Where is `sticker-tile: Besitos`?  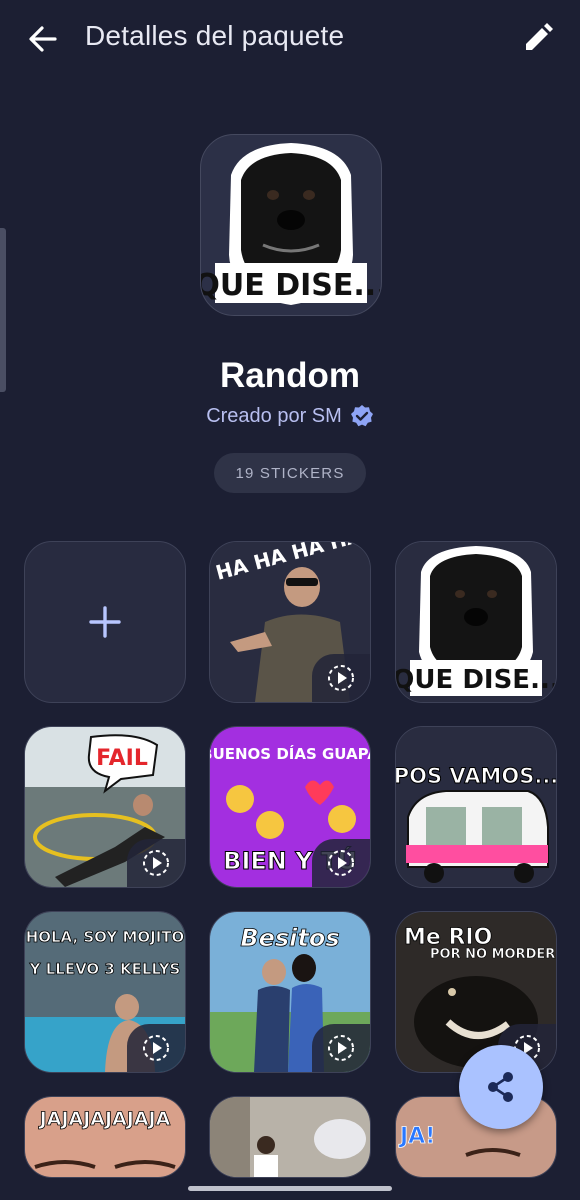 sticker-tile: Besitos is located at coordinates (290, 992).